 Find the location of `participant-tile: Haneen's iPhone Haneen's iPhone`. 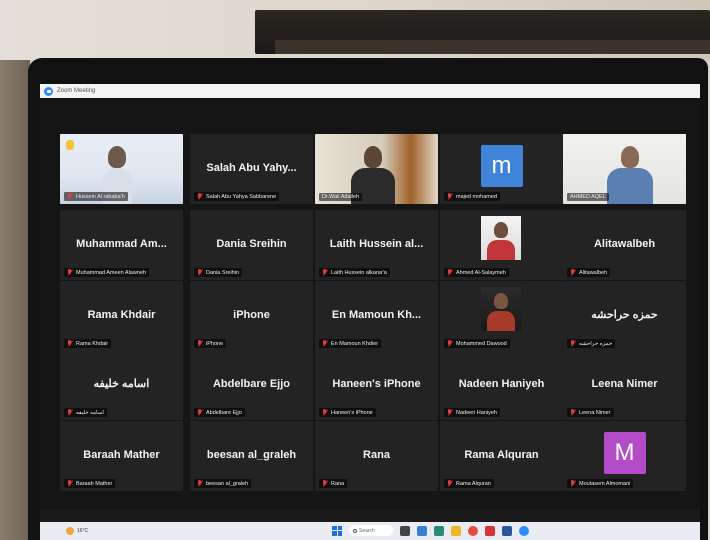

participant-tile: Haneen's iPhone Haneen's iPhone is located at coordinates (376, 385).